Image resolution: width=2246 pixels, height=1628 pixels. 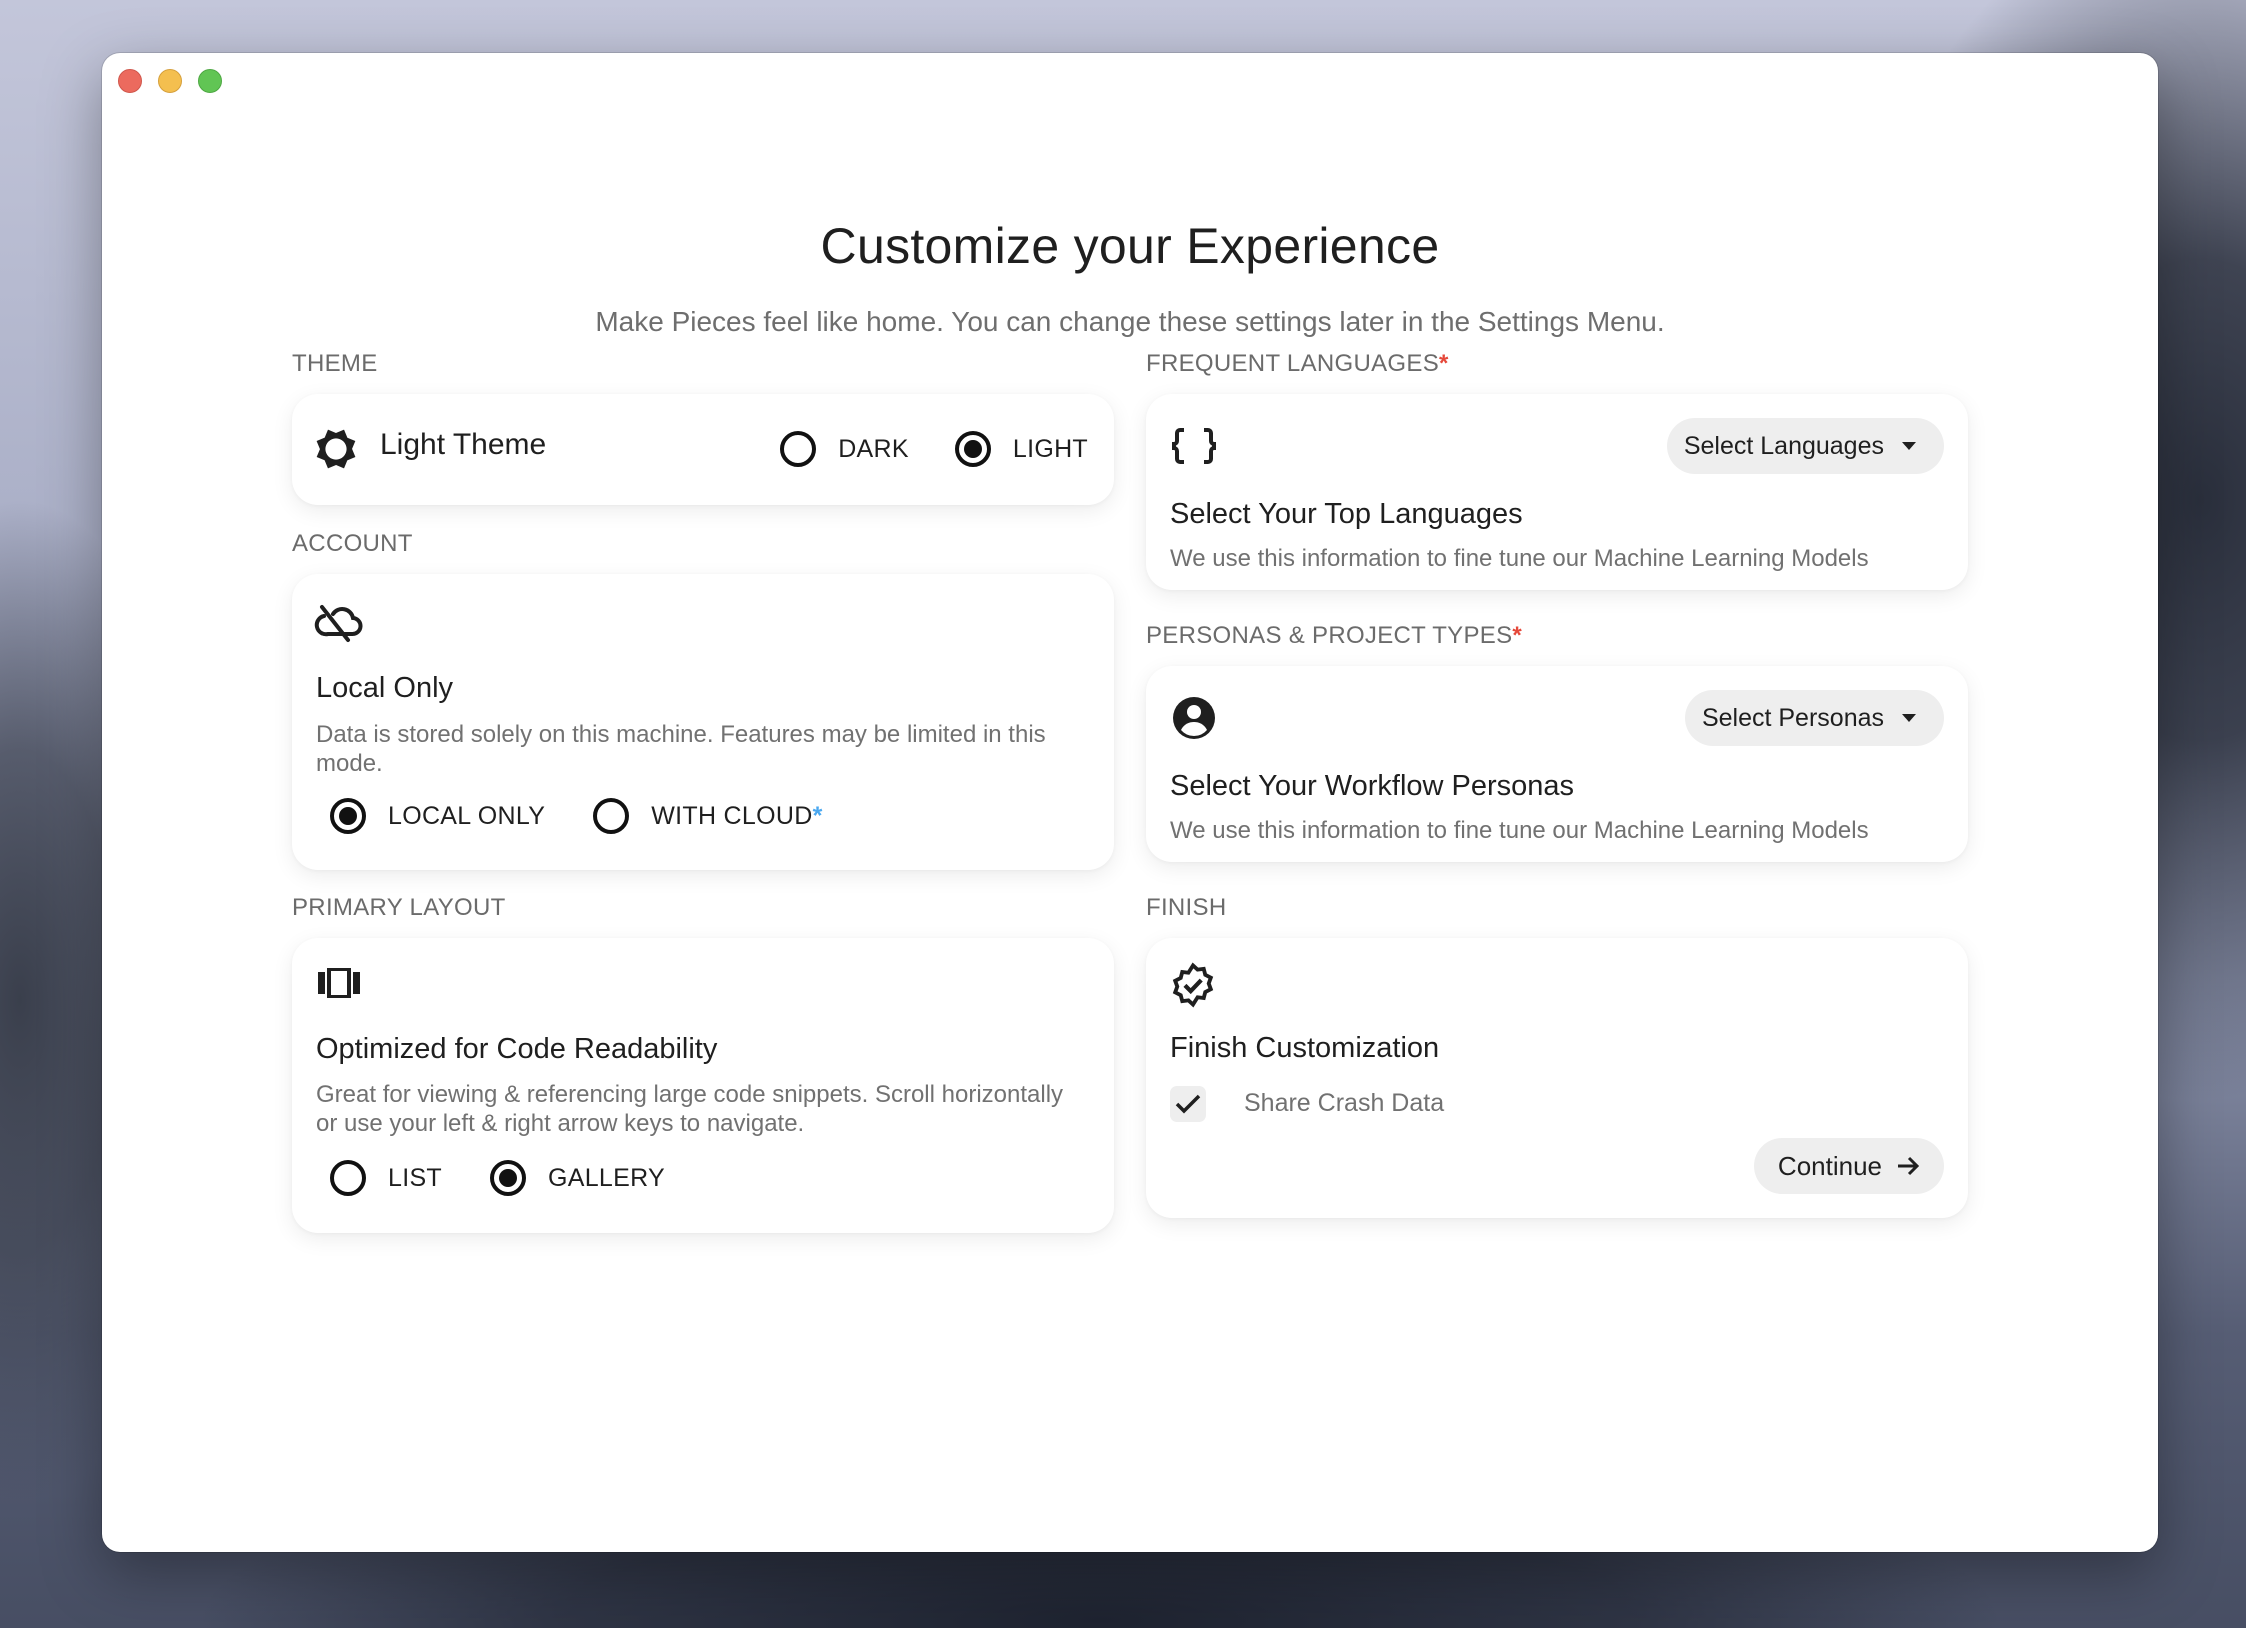 What do you see at coordinates (339, 623) in the screenshot?
I see `cloud-off-icon` at bounding box center [339, 623].